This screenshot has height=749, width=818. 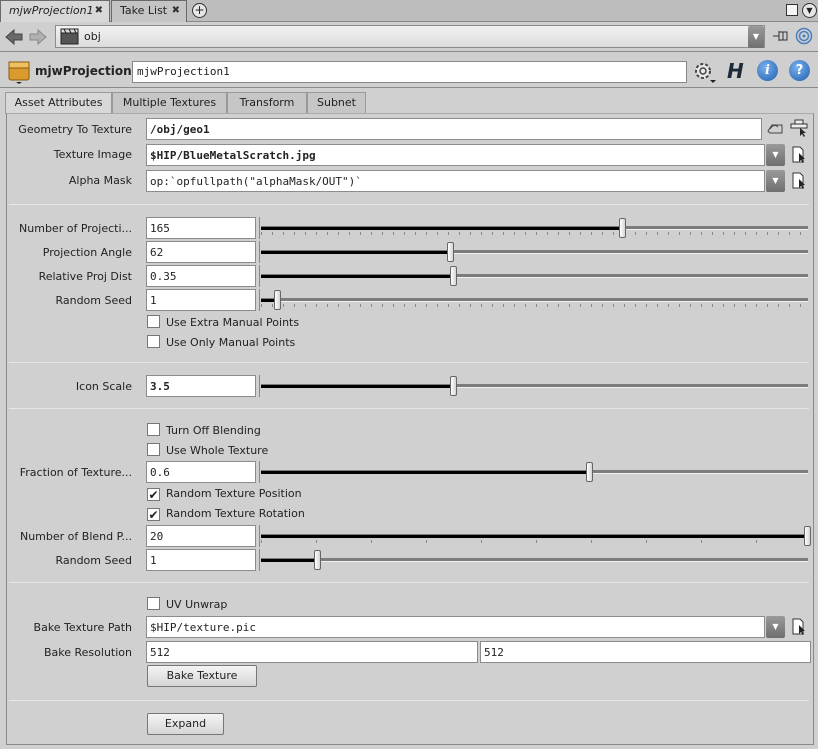 I want to click on maximize-pane-icon, so click(x=792, y=10).